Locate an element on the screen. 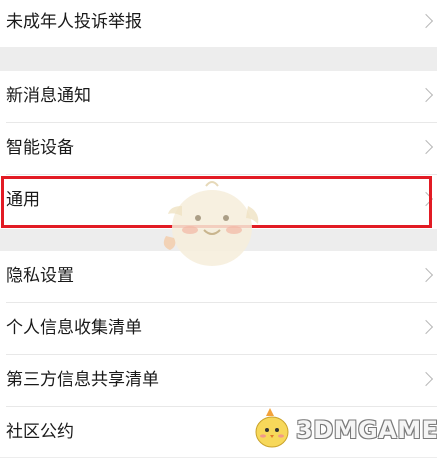 The width and height of the screenshot is (437, 458). settings-item-label: 第三方信息共享清单 is located at coordinates (82, 380).